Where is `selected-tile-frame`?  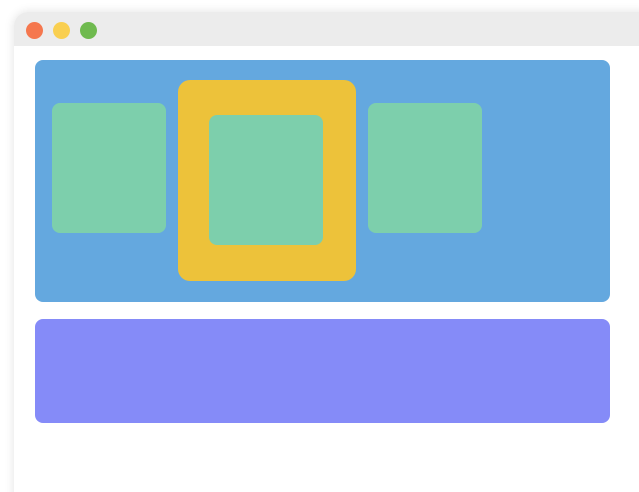
selected-tile-frame is located at coordinates (267, 180).